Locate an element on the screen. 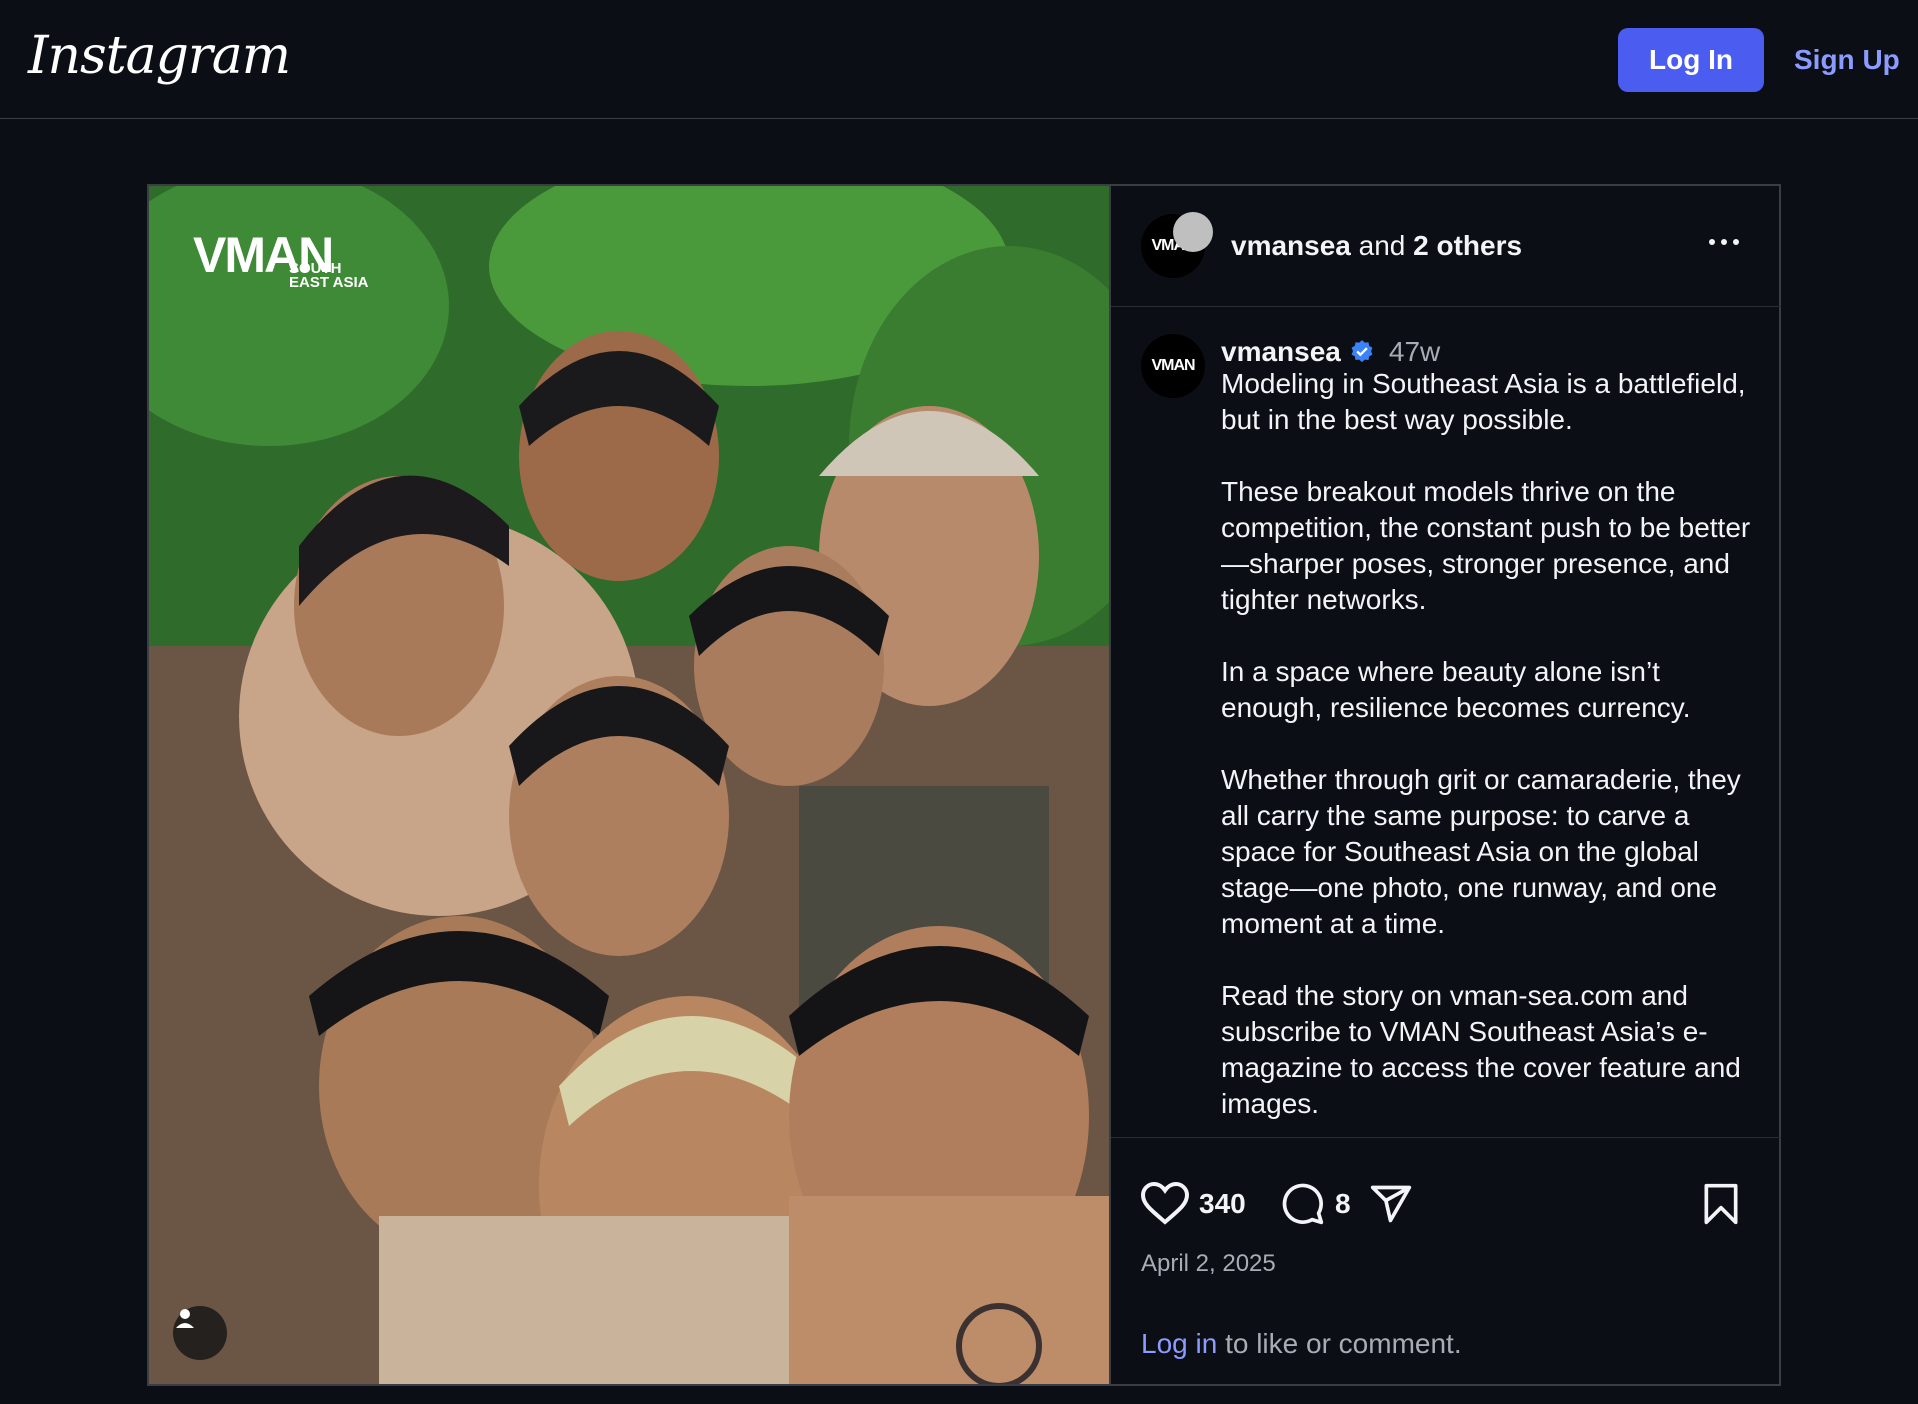 This screenshot has width=1918, height=1404. vman-watermark: VMAN SOUTH EAST ASIA is located at coordinates (280, 258).